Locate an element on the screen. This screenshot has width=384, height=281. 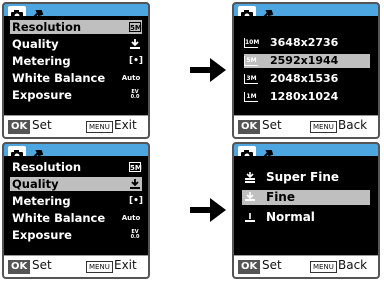
resolution-badge-icon: 10M is located at coordinates (252, 43).